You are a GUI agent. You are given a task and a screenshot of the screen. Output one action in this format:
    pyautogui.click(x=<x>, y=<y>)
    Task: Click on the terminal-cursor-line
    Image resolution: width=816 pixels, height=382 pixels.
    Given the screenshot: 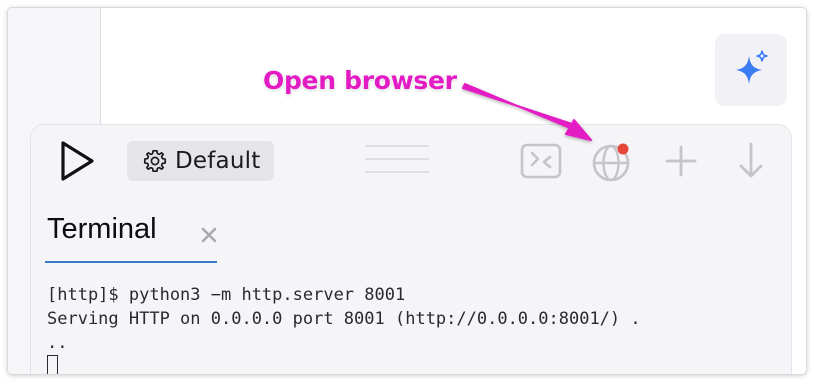 What is the action you would take?
    pyautogui.click(x=412, y=364)
    